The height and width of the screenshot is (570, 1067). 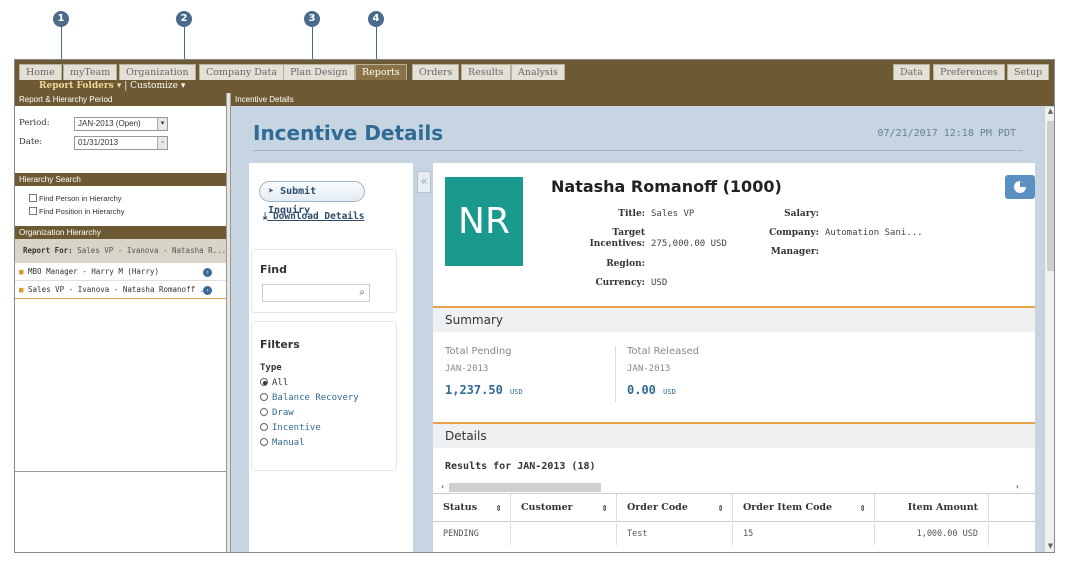 I want to click on hierarchy-item: ■ MBO Manager - Harry M (Harry) ›, so click(x=120, y=272).